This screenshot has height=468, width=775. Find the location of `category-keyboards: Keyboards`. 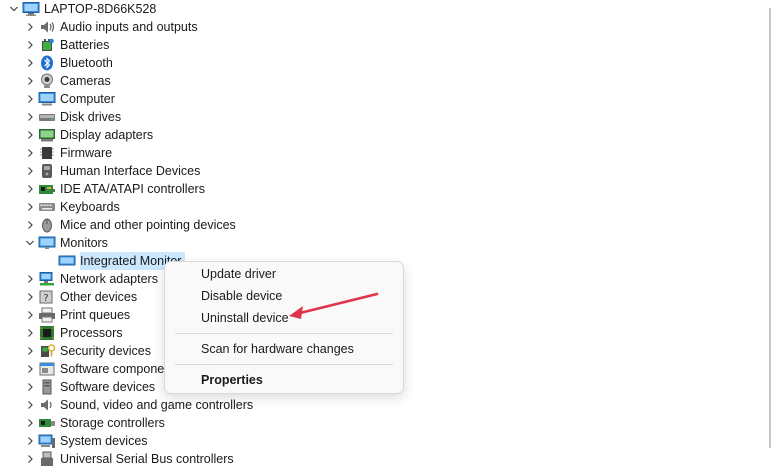

category-keyboards: Keyboards is located at coordinates (71, 207).